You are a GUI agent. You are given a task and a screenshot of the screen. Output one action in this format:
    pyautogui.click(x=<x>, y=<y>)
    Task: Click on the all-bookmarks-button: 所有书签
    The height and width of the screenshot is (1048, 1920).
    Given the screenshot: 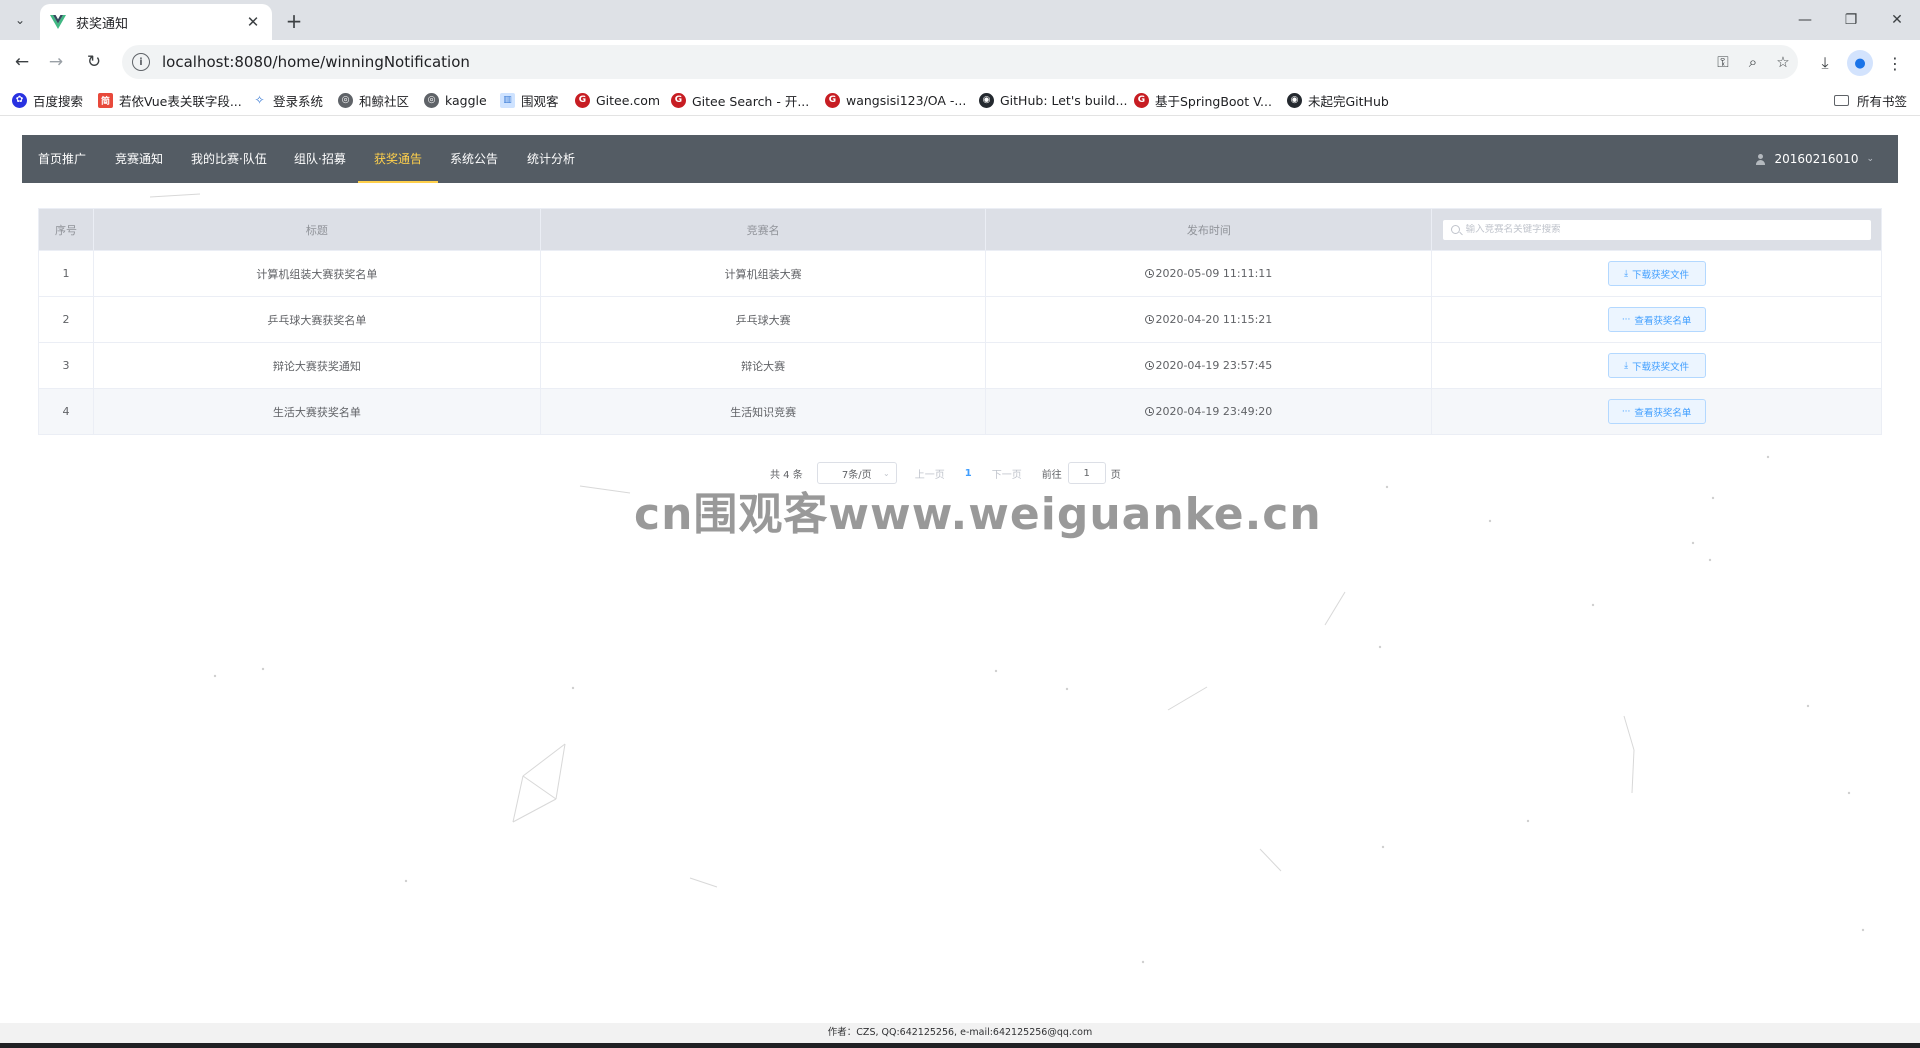 What is the action you would take?
    pyautogui.click(x=1870, y=100)
    